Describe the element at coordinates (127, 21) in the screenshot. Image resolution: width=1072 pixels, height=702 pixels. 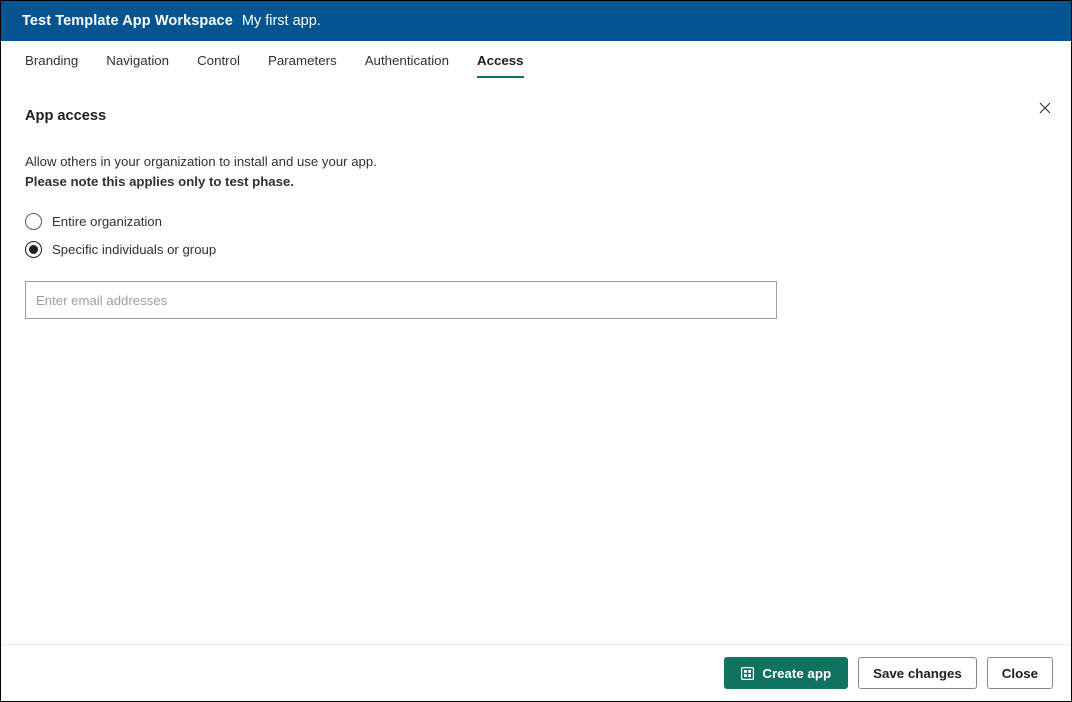
I see `workspace-name: Test Template App Workspace` at that location.